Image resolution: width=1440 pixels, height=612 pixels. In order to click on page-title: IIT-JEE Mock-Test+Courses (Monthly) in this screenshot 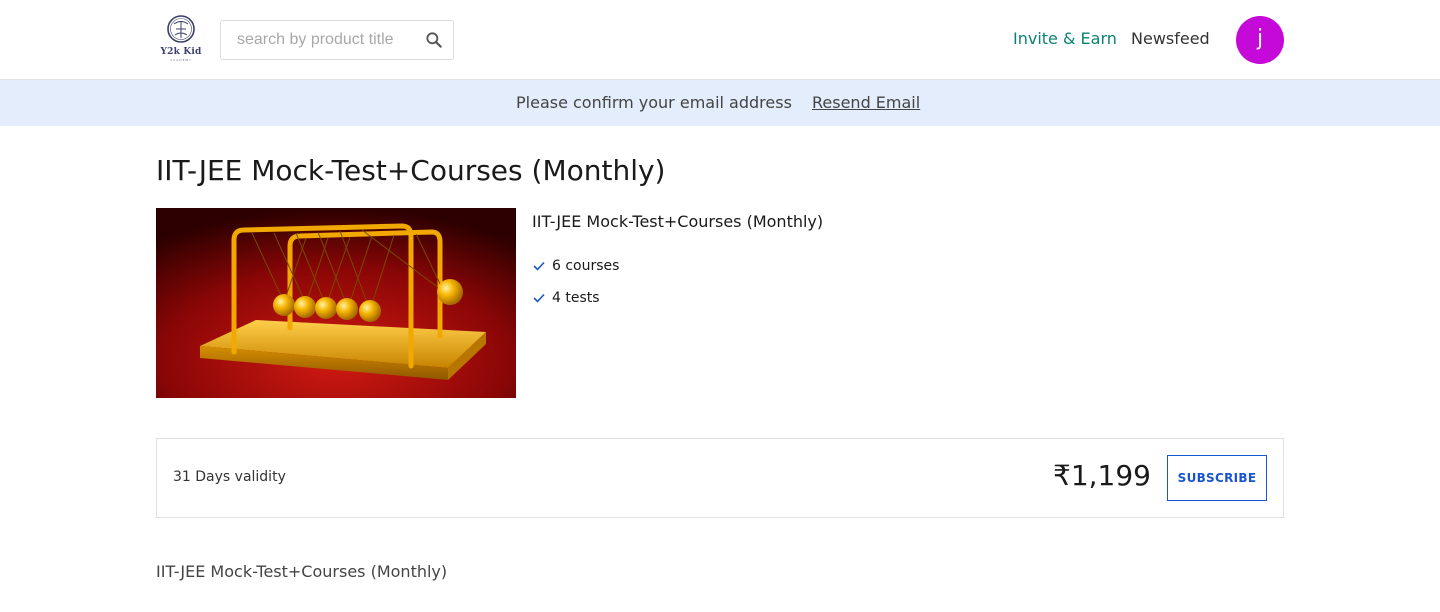, I will do `click(411, 170)`.